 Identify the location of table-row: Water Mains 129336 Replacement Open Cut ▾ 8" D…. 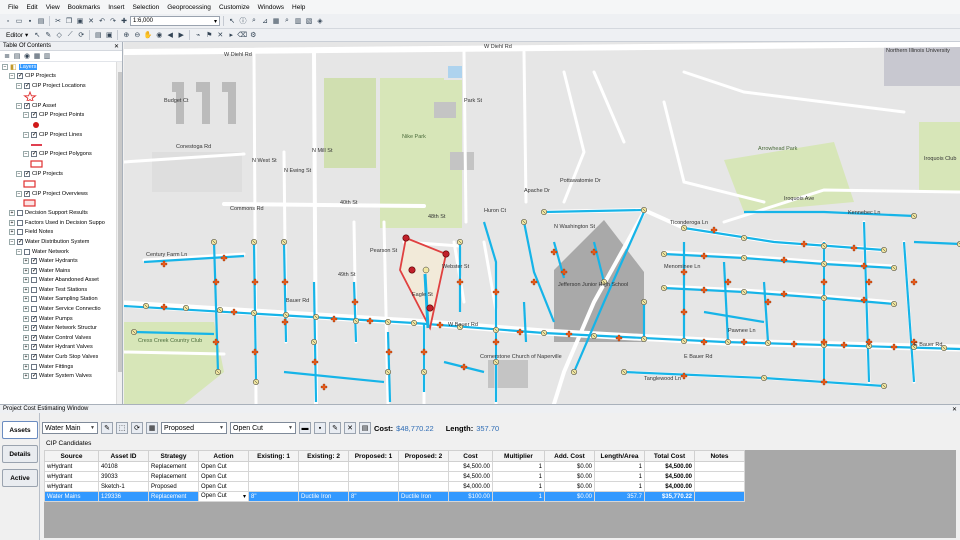
(394, 496).